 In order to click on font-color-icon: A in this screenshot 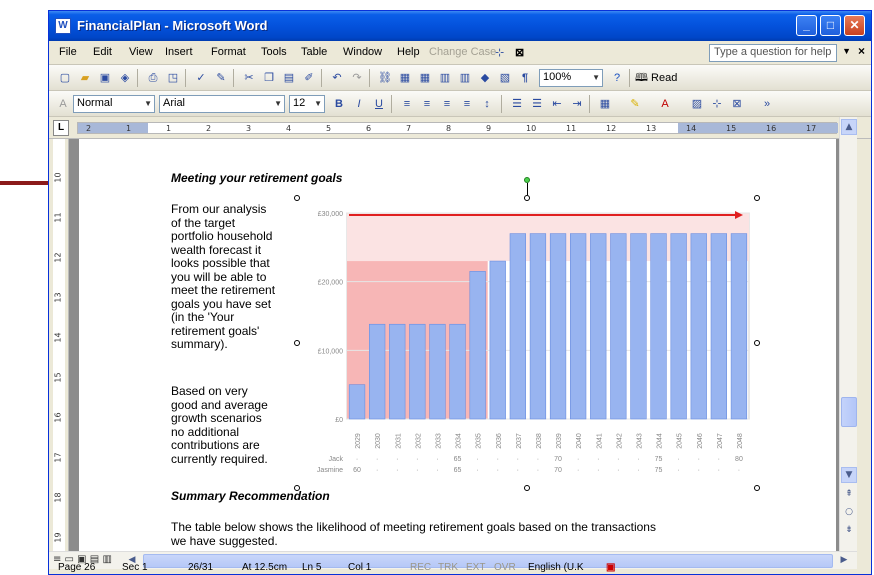, I will do `click(665, 104)`.